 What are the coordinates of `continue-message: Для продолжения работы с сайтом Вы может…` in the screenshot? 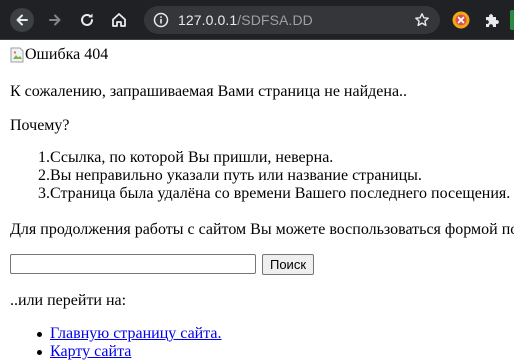 It's located at (262, 229).